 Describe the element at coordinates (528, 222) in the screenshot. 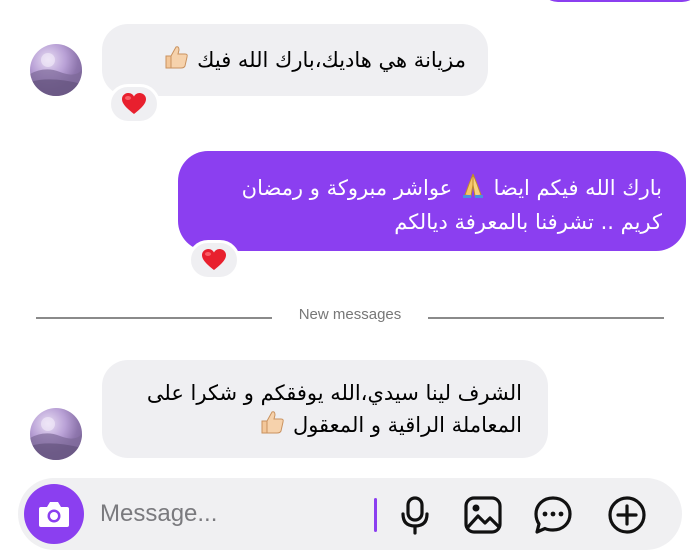

I see `message-line-2: كريم .. تشرفنا بالمعرفة ديالكم` at that location.